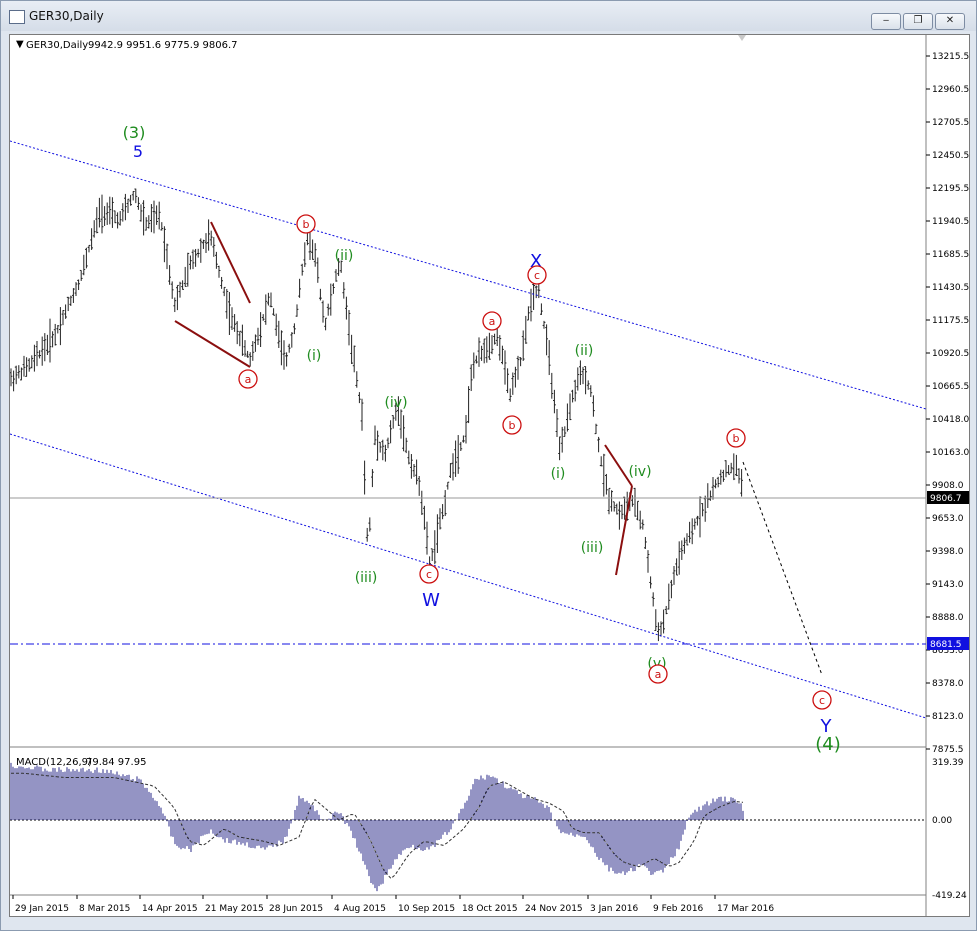  What do you see at coordinates (949, 896) in the screenshot?
I see `macd-tick-label: -419.24` at bounding box center [949, 896].